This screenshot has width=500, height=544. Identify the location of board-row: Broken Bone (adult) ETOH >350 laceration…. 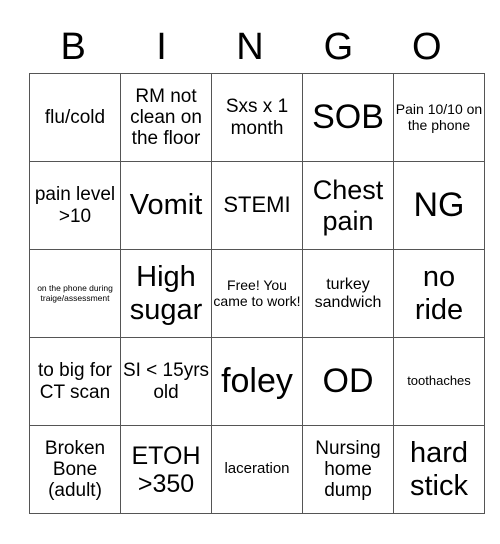
(257, 469).